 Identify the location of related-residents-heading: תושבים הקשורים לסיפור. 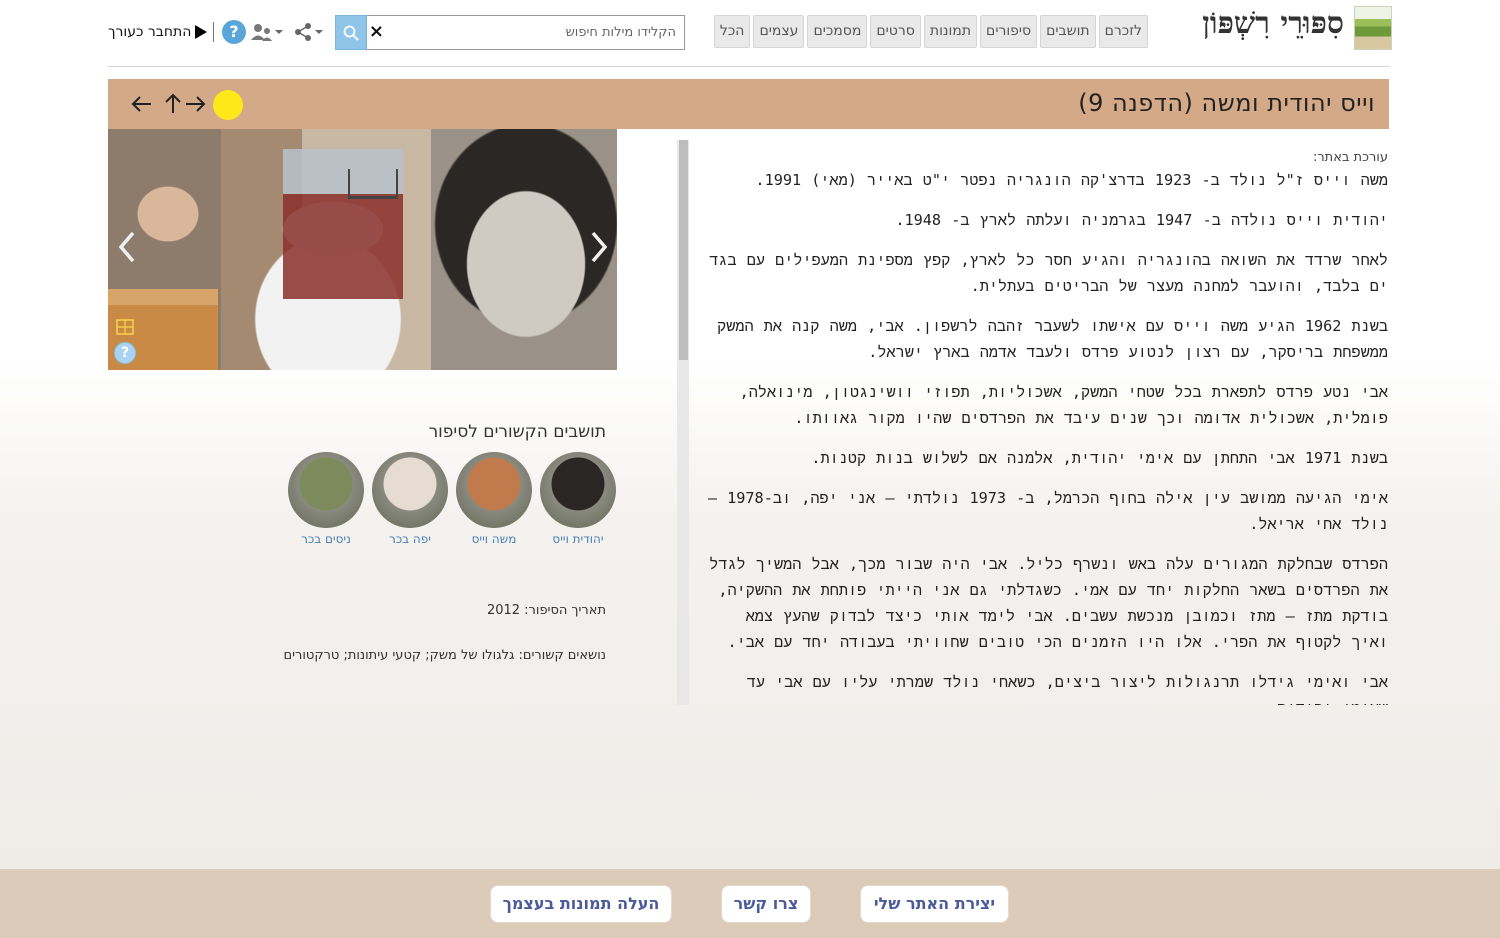
(517, 432).